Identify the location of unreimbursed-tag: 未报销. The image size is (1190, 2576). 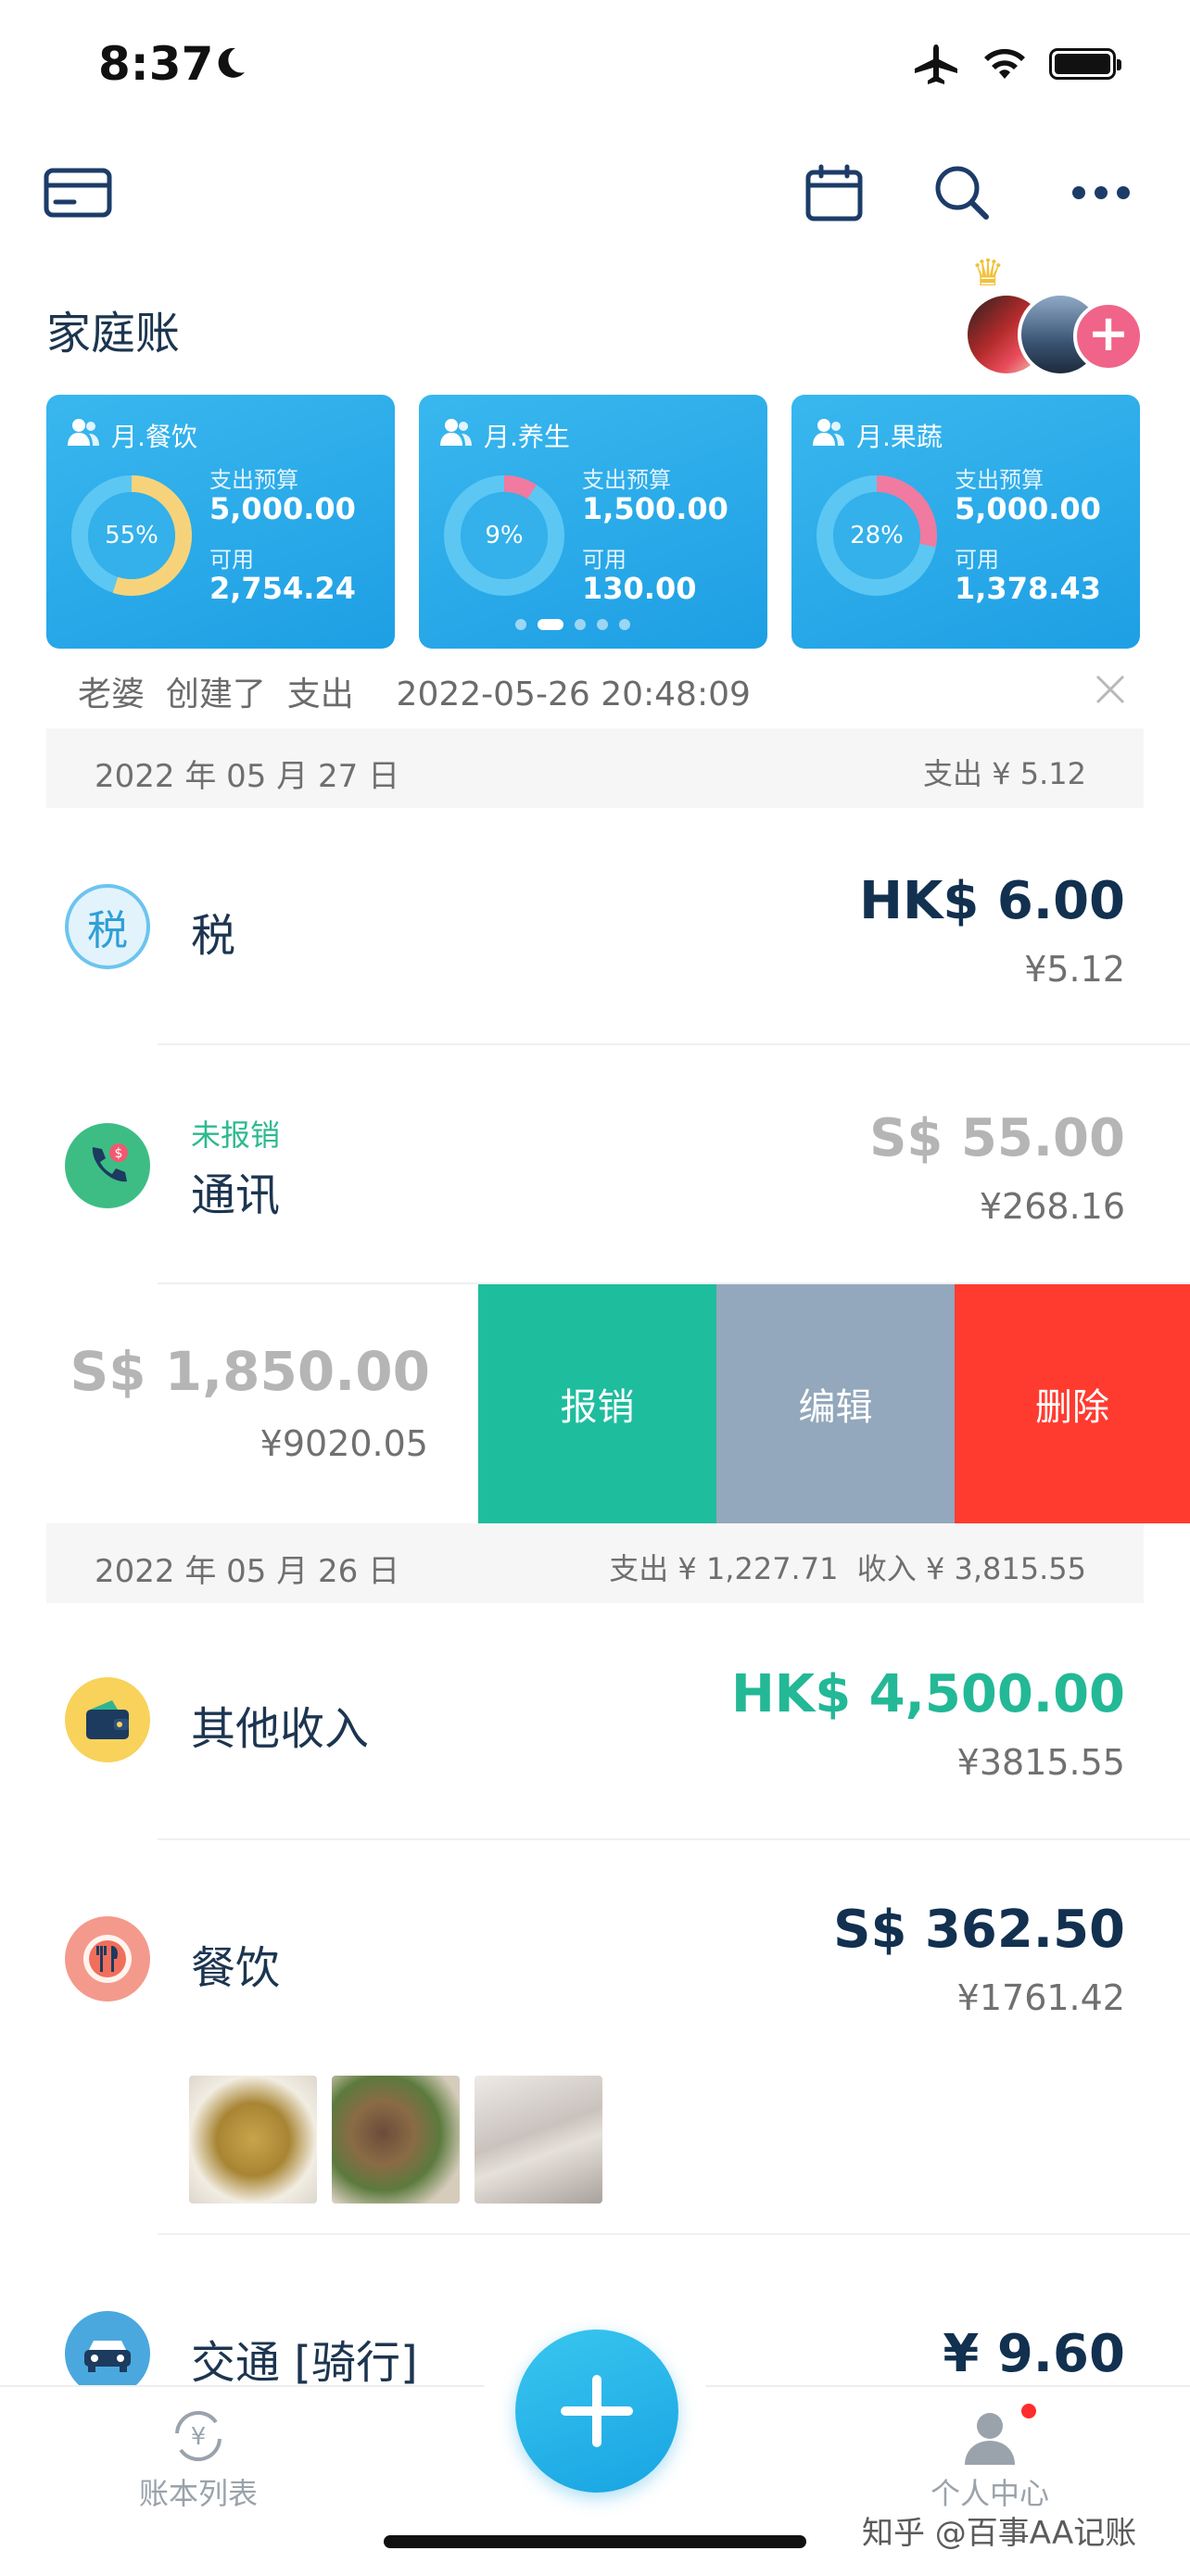
(236, 1135).